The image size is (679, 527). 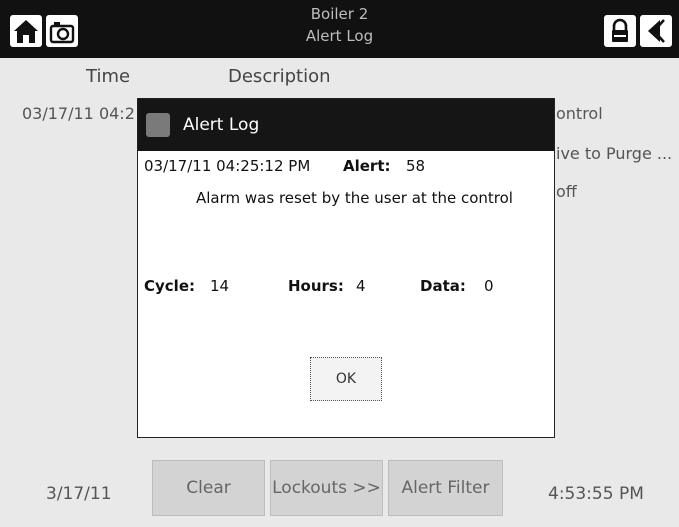 I want to click on cycle-value: 14, so click(x=220, y=286).